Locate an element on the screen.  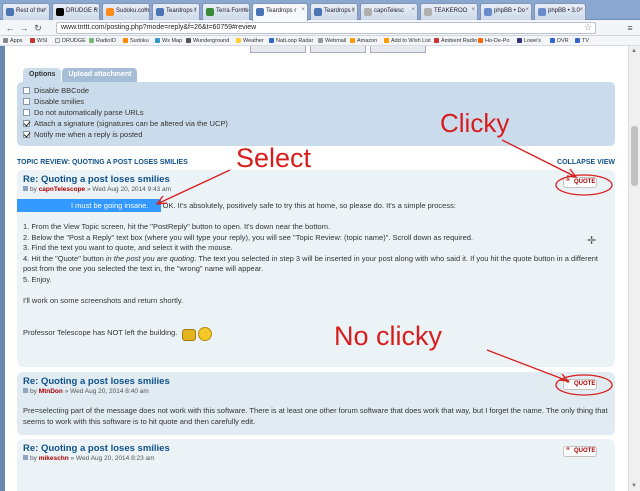
annotation-no-clicky: No clicky is located at coordinates (388, 336).